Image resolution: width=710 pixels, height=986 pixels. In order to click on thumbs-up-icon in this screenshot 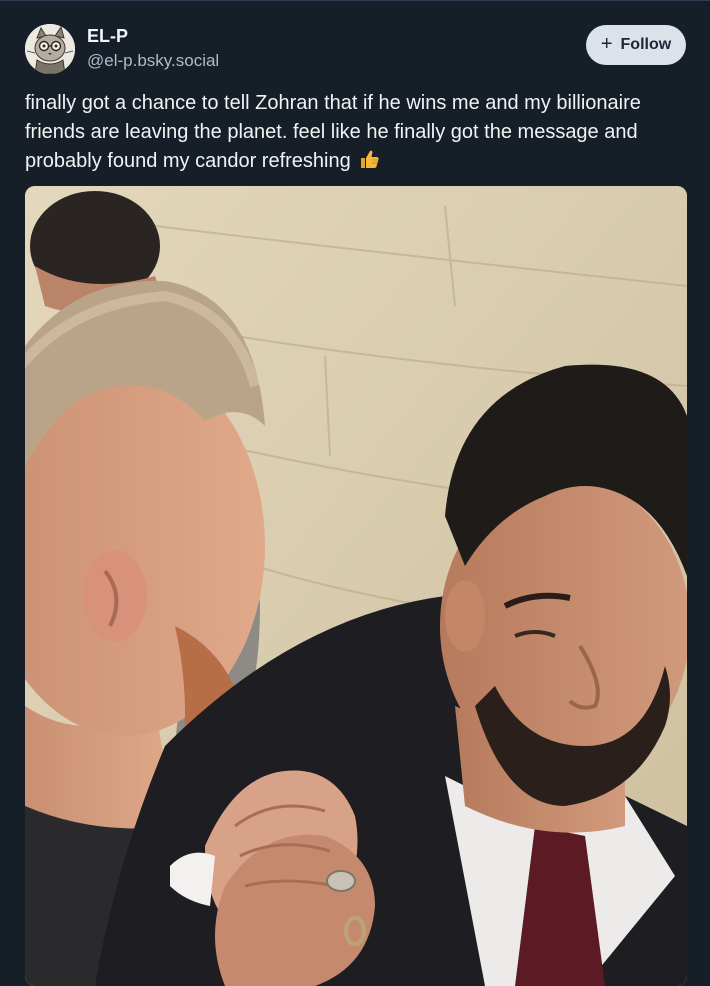, I will do `click(369, 159)`.